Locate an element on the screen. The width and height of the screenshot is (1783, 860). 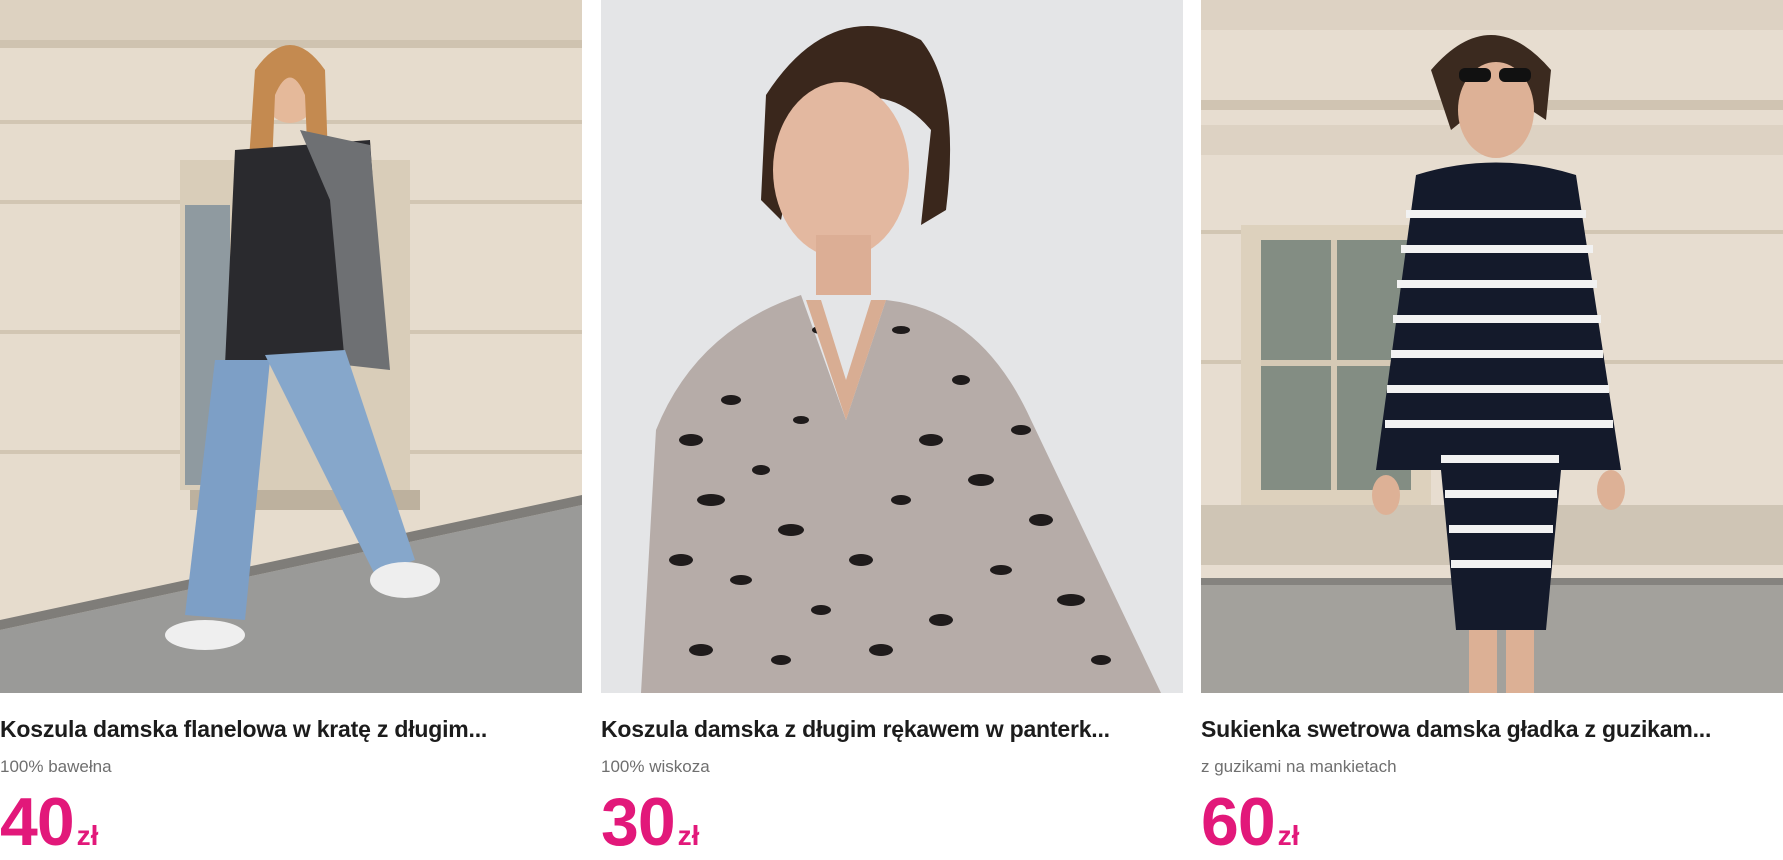
product-material: z guzikami na mankietach is located at coordinates (1299, 766).